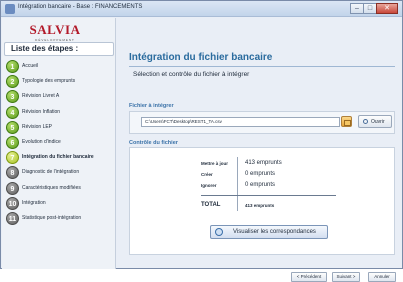 Image resolution: width=403 pixels, height=282 pixels. What do you see at coordinates (382, 277) in the screenshot?
I see `cancel-button: Annuler` at bounding box center [382, 277].